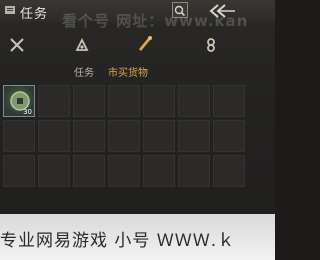  Describe the element at coordinates (145, 43) in the screenshot. I see `goods-icon` at that location.